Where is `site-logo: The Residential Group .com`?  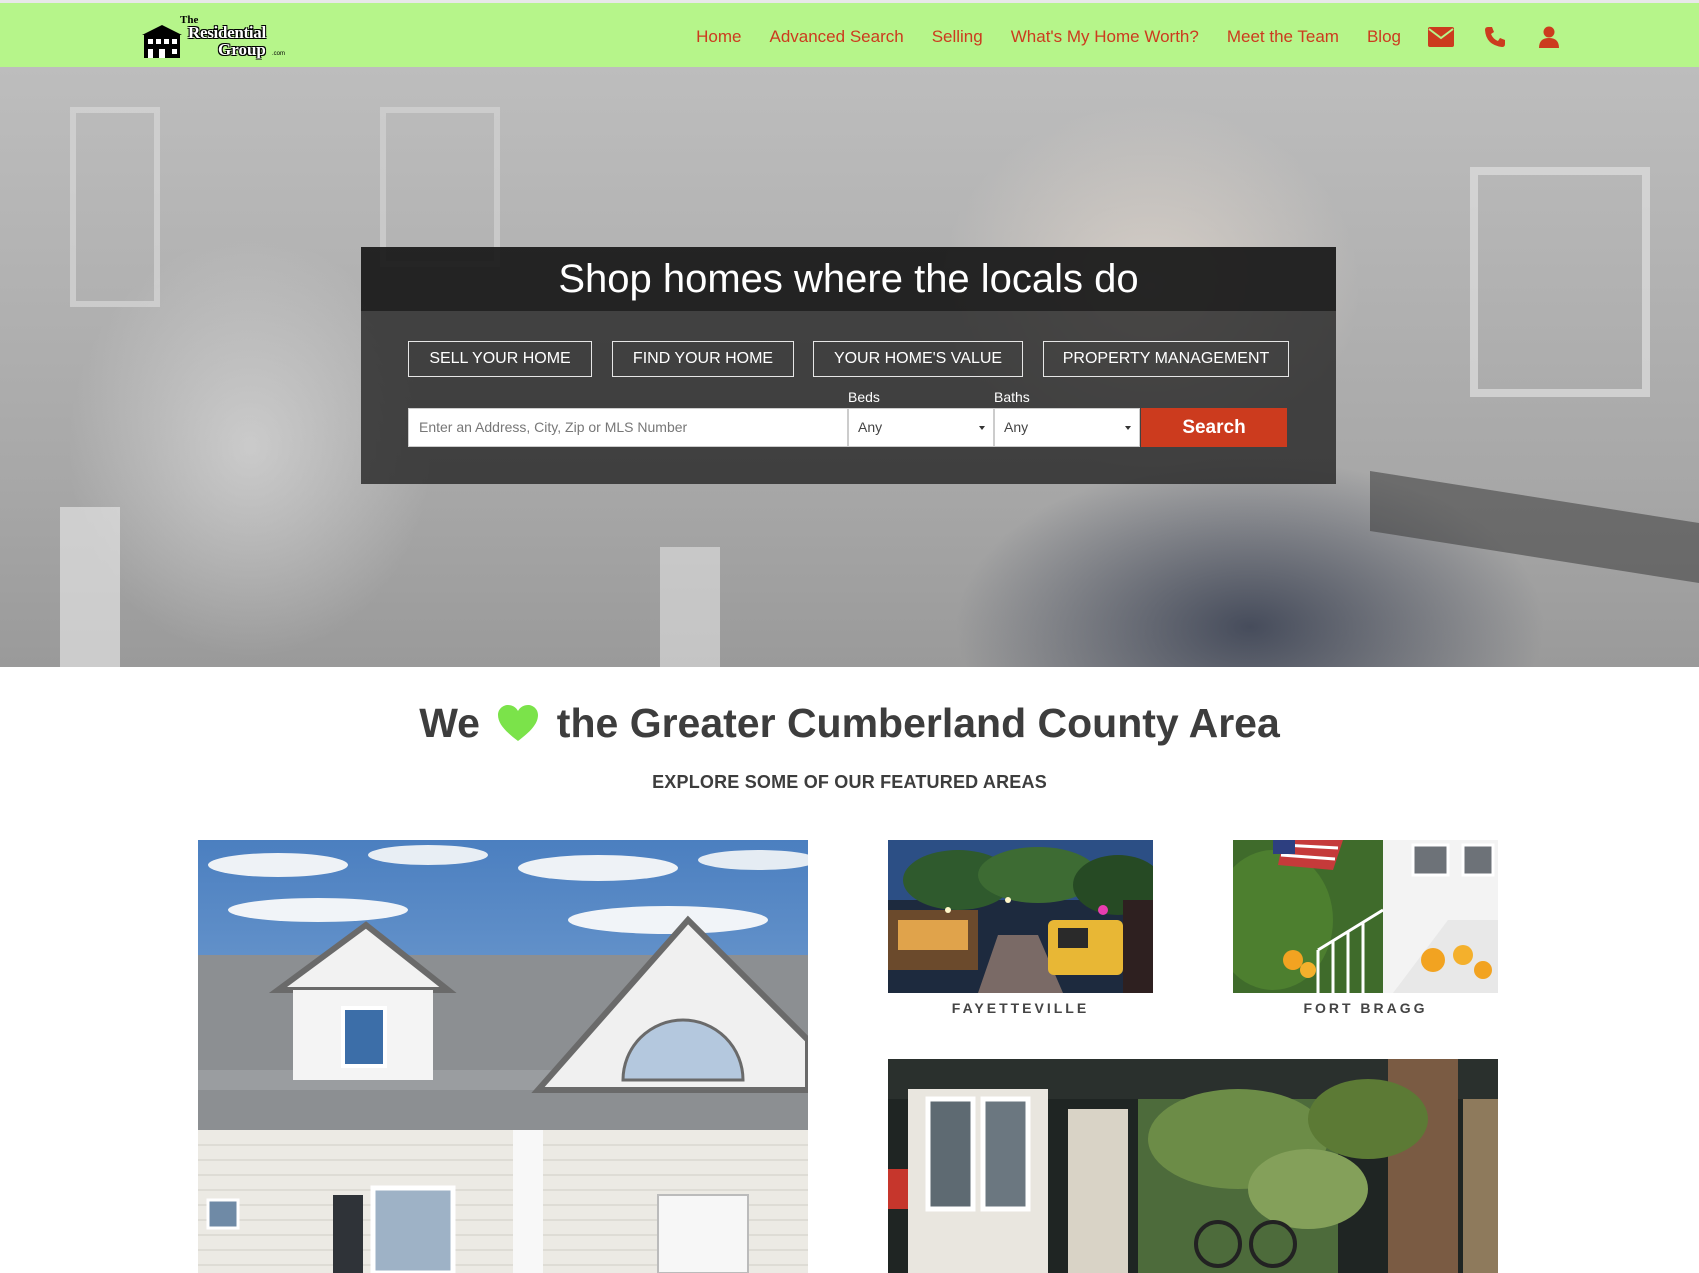
site-logo: The Residential Group .com is located at coordinates (214, 38).